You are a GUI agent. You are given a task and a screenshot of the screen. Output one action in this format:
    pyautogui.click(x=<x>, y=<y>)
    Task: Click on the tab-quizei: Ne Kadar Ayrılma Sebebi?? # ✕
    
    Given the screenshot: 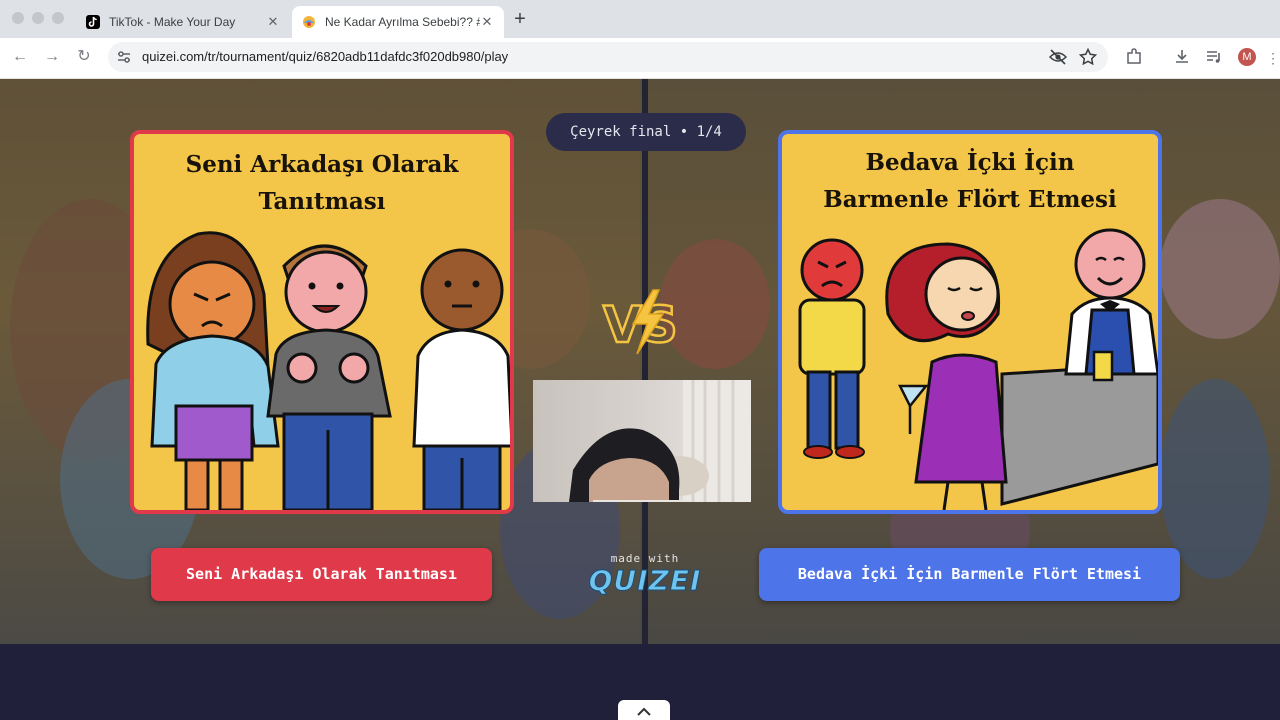 What is the action you would take?
    pyautogui.click(x=398, y=22)
    